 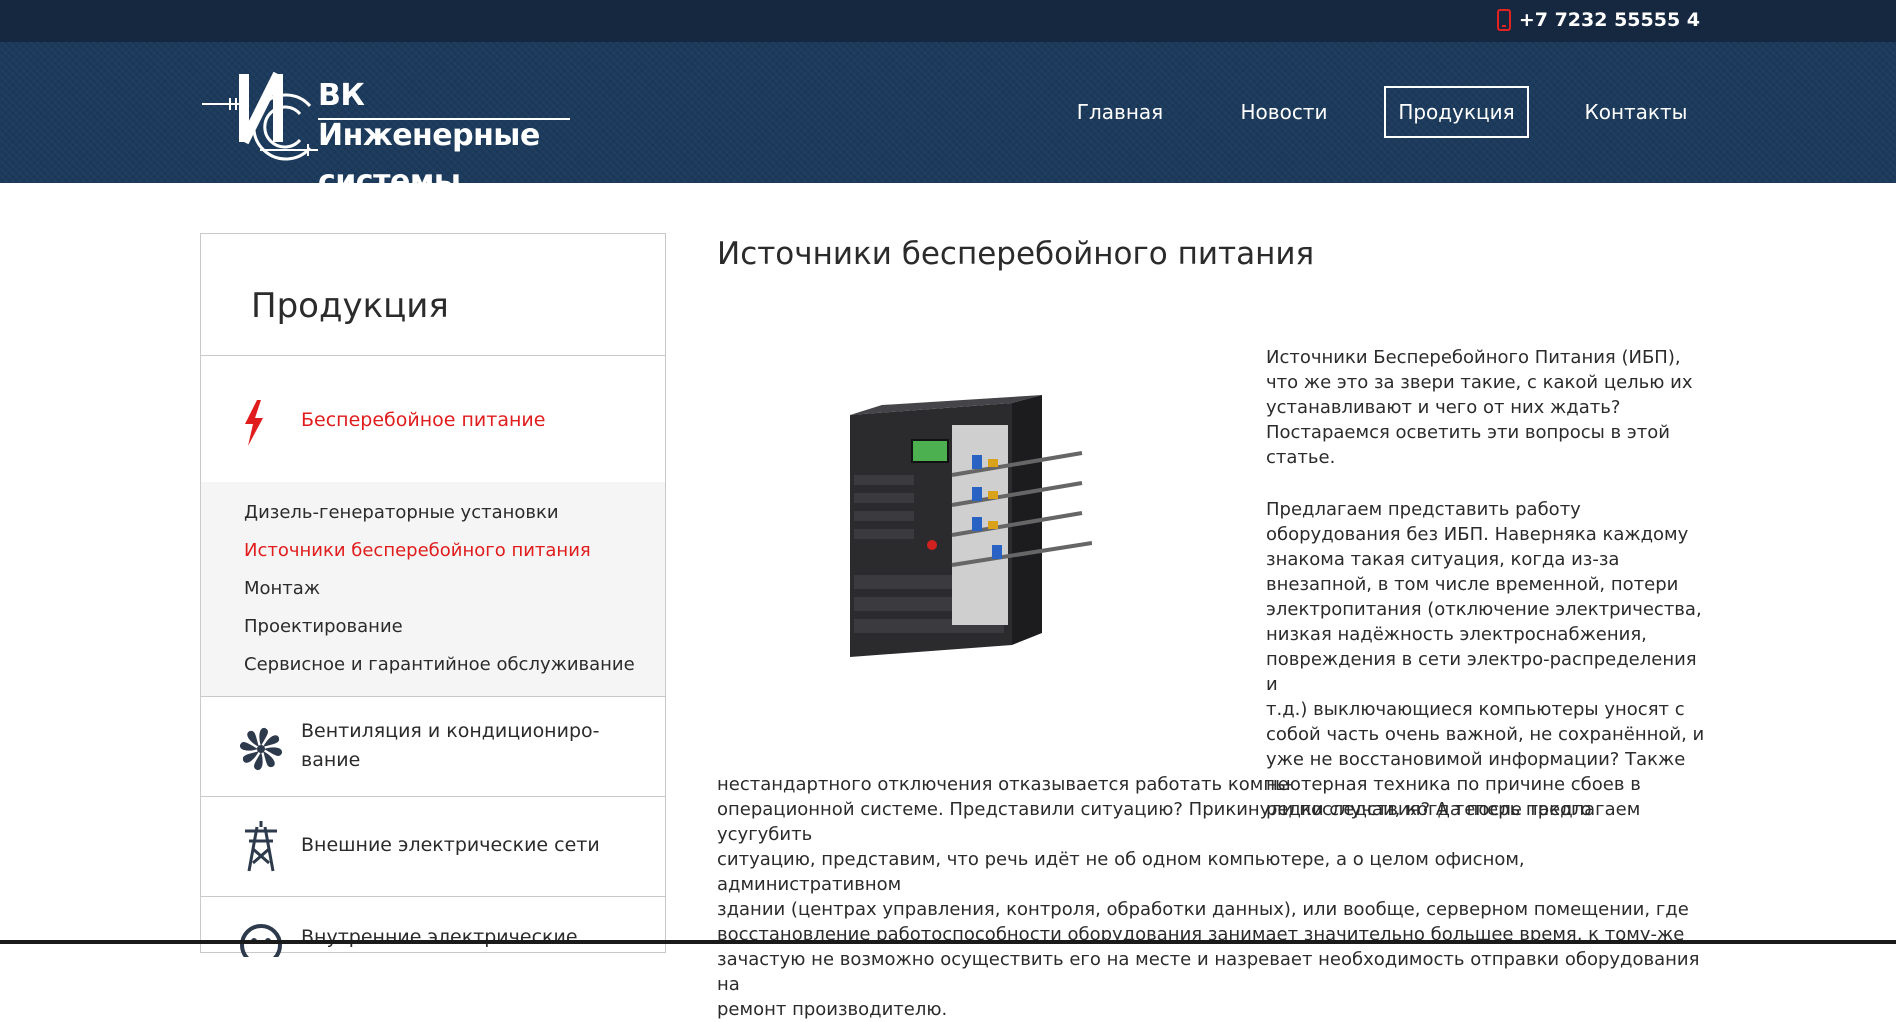 I want to click on text-line: Предлагаем представить работу, so click(x=1423, y=509).